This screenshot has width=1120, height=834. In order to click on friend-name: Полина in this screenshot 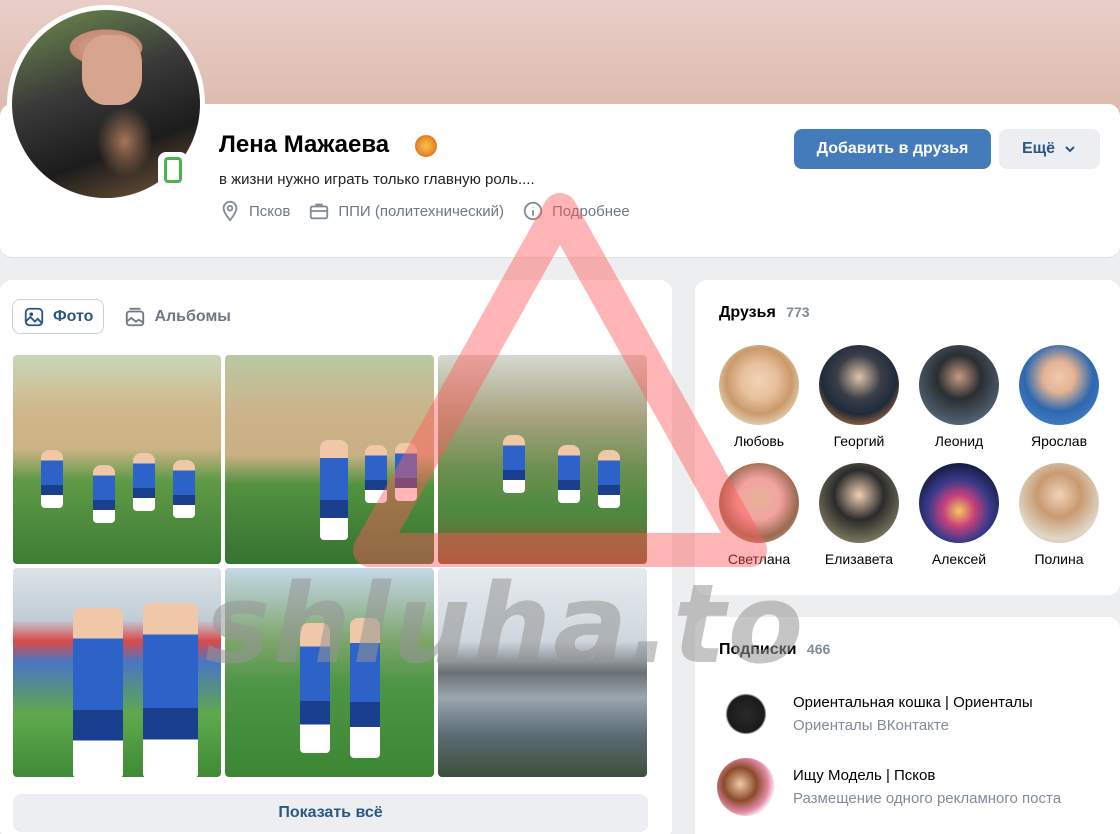, I will do `click(1059, 559)`.